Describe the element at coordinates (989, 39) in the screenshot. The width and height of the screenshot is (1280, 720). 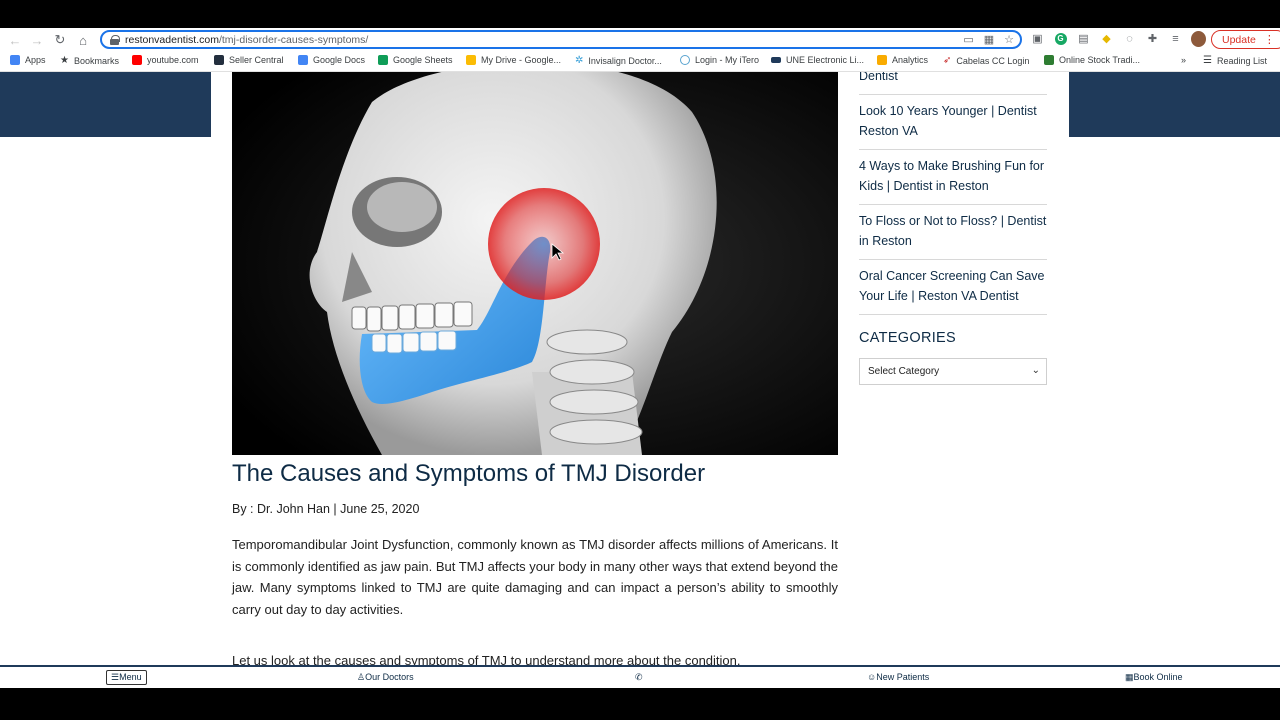
I see `qr-code-icon: ▦` at that location.